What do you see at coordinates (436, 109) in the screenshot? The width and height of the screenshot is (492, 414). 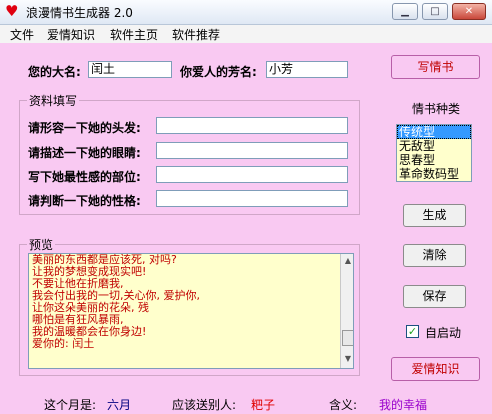 I see `letter-type-label: 情书种类` at bounding box center [436, 109].